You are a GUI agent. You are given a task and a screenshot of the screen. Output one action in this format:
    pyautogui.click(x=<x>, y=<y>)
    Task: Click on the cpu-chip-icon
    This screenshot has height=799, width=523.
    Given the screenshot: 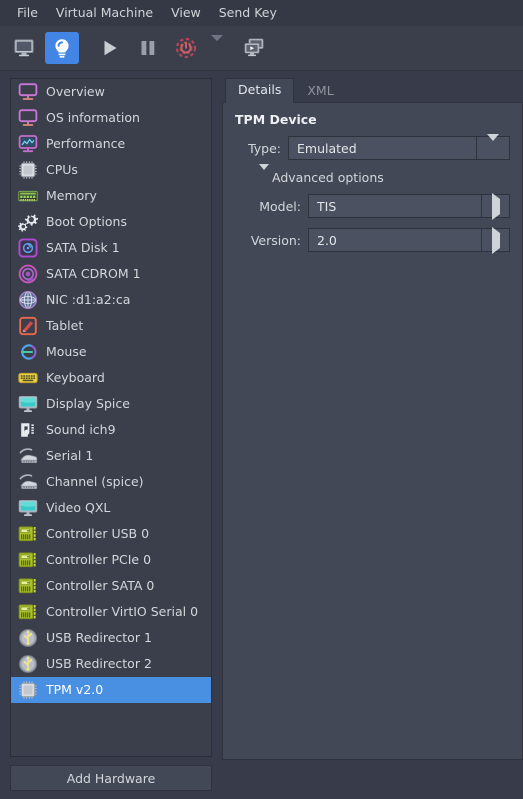 What is the action you would take?
    pyautogui.click(x=27, y=690)
    